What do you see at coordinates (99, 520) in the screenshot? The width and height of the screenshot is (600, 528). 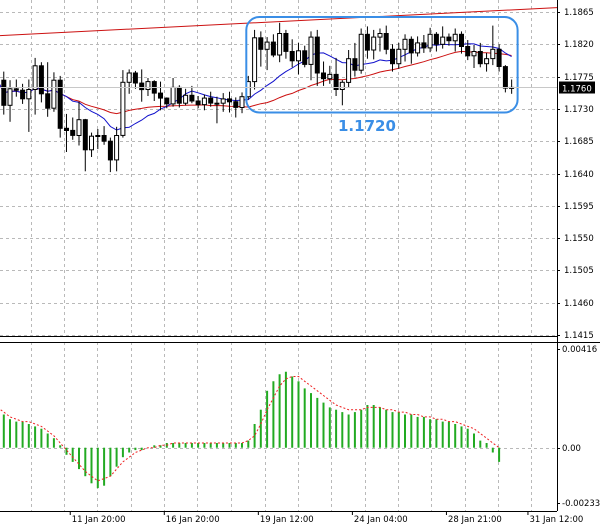 I see `time-tick-label: 11 Jan 20:00` at bounding box center [99, 520].